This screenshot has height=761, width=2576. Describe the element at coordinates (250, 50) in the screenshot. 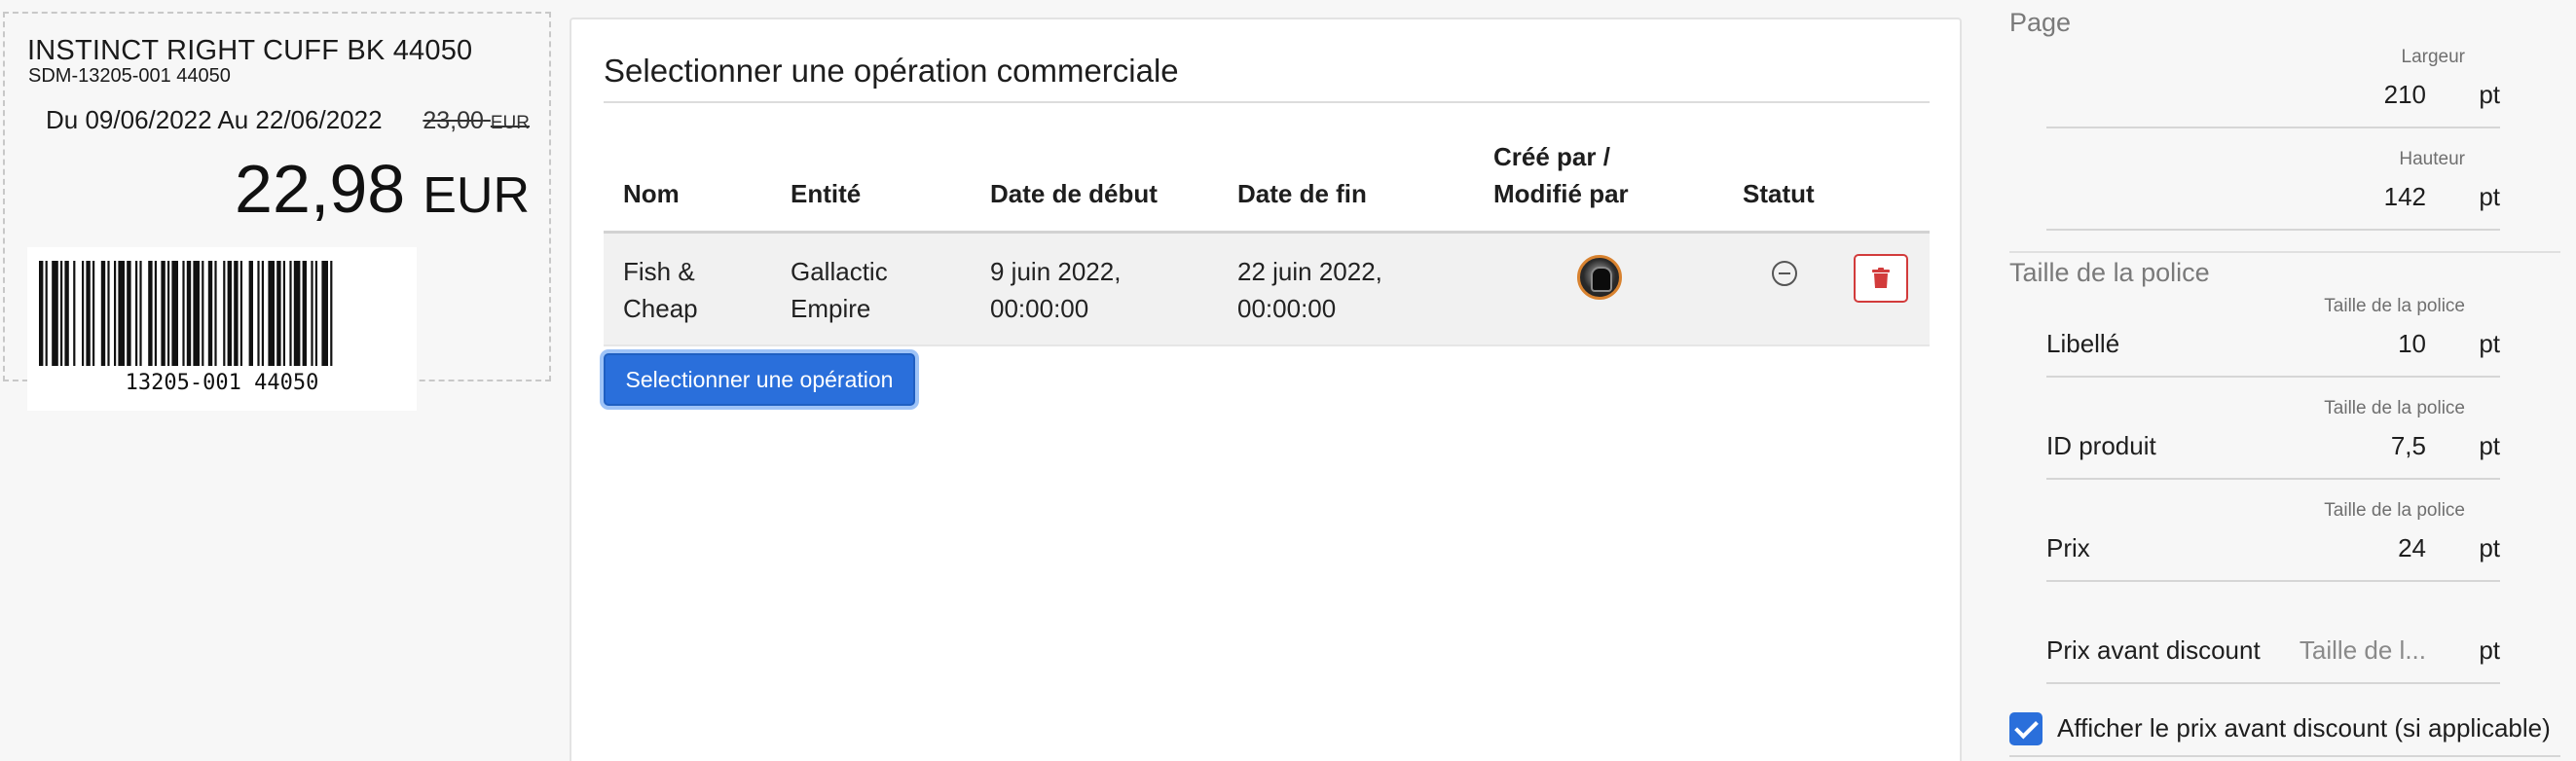

I see `label-product-name: INSTINCT RIGHT CUFF BK 44050` at that location.